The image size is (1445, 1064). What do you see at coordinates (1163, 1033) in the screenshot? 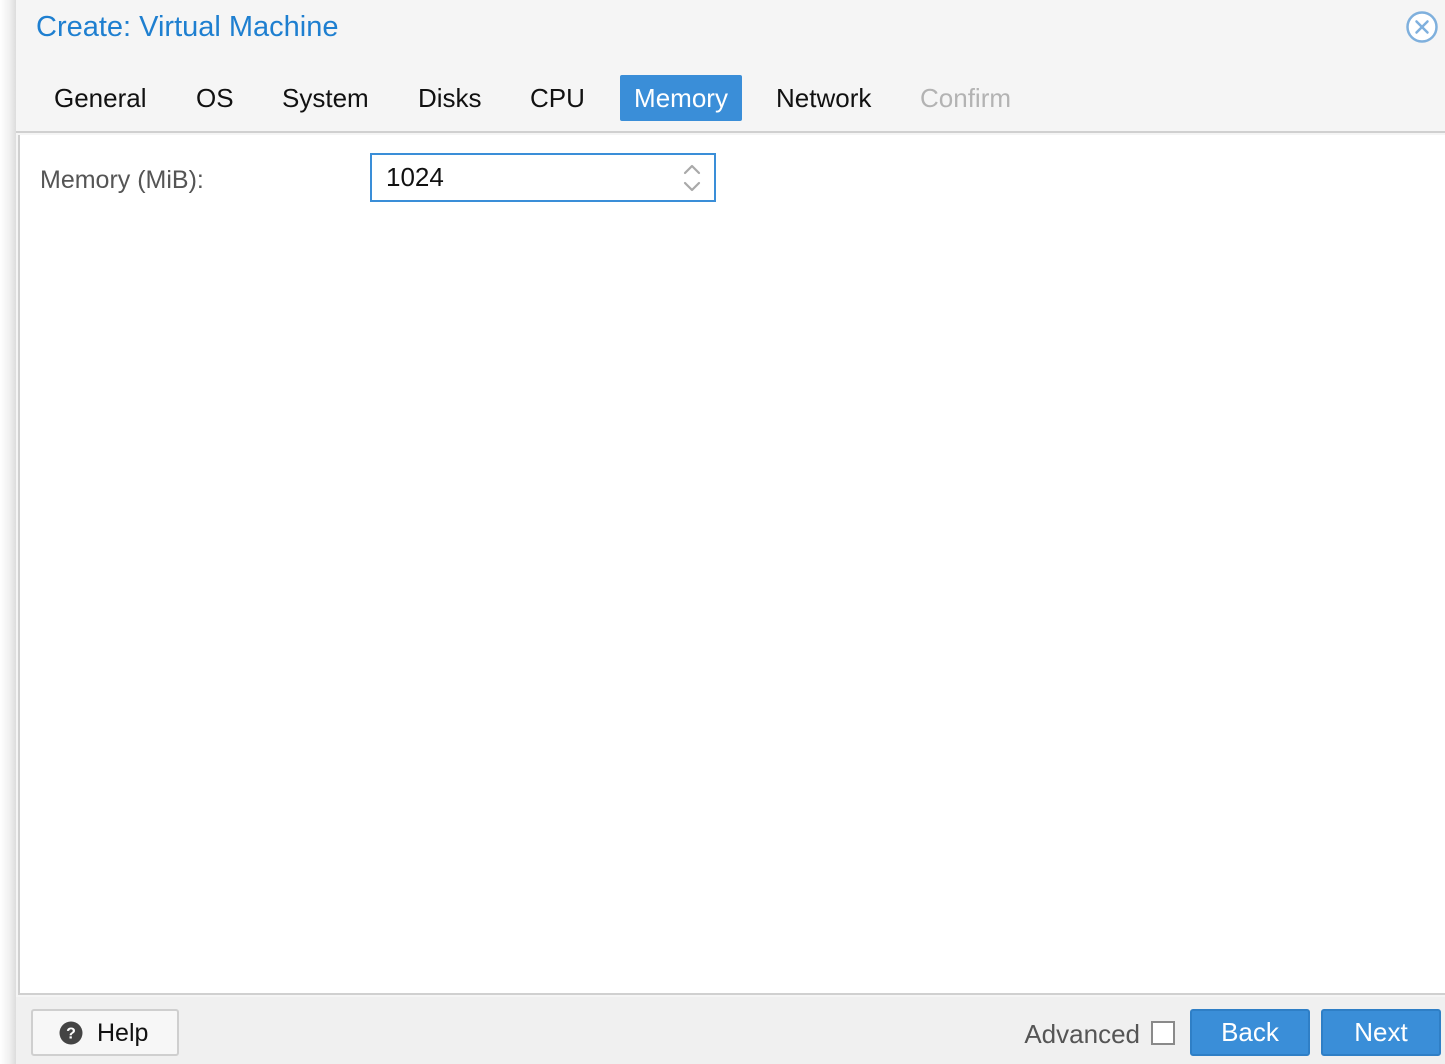
I see `advanced-checkbox` at bounding box center [1163, 1033].